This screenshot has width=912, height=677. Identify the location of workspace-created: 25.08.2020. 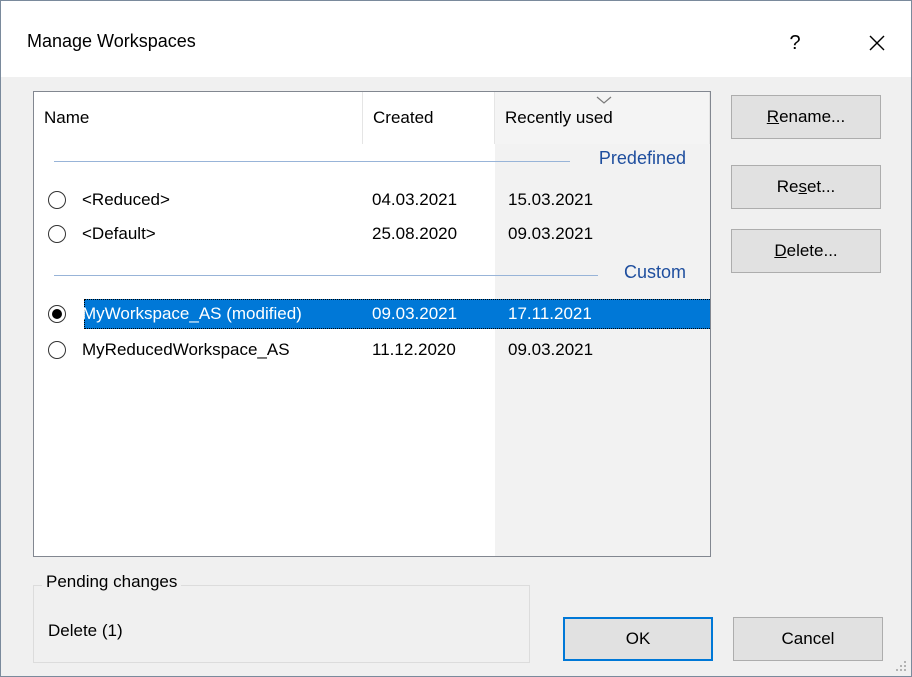
(415, 233).